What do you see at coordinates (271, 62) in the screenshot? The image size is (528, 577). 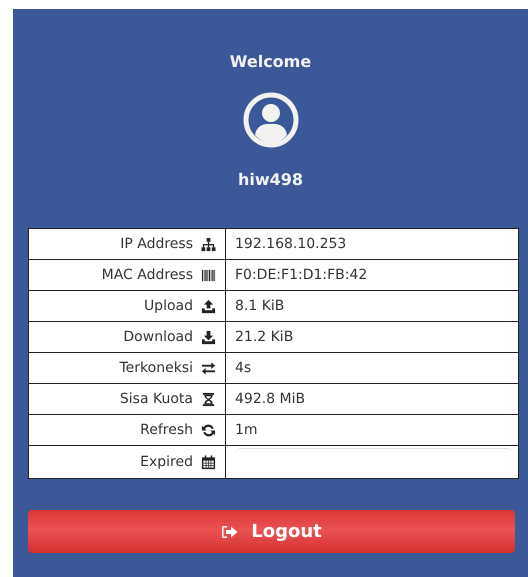 I see `welcome-heading: Welcome` at bounding box center [271, 62].